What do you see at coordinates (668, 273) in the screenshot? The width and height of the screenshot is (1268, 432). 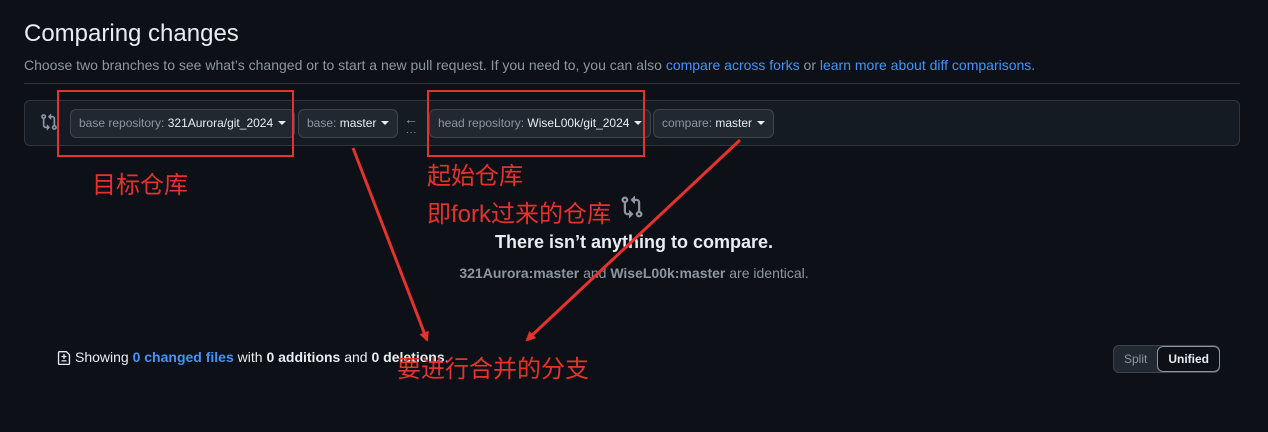 I see `head-ref: WiseL00k:master` at bounding box center [668, 273].